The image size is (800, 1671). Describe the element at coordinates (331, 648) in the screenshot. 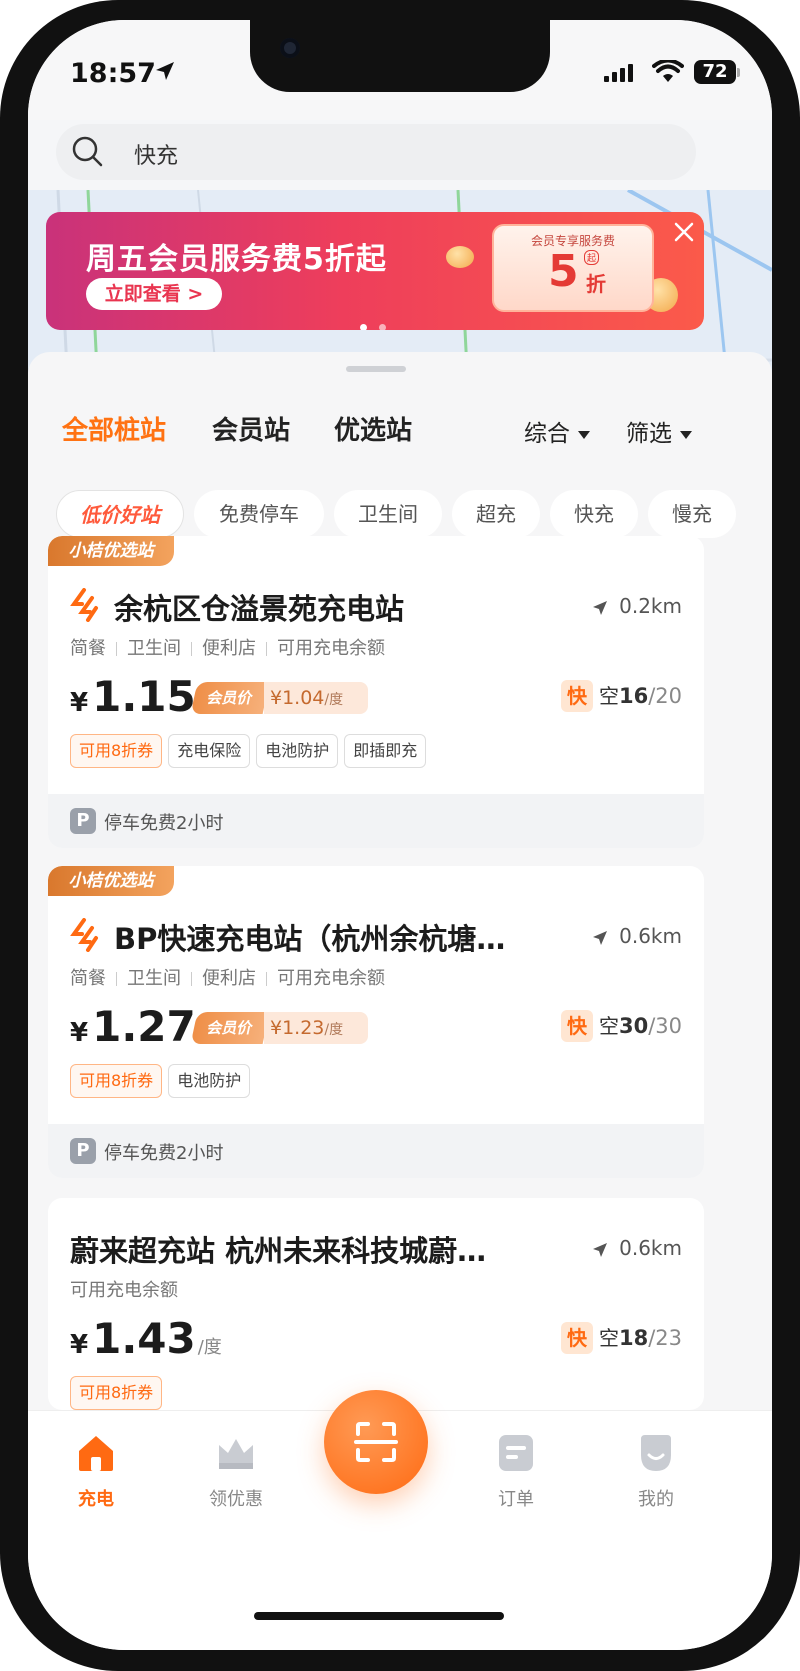

I see `amenity: 可用充电余额` at that location.